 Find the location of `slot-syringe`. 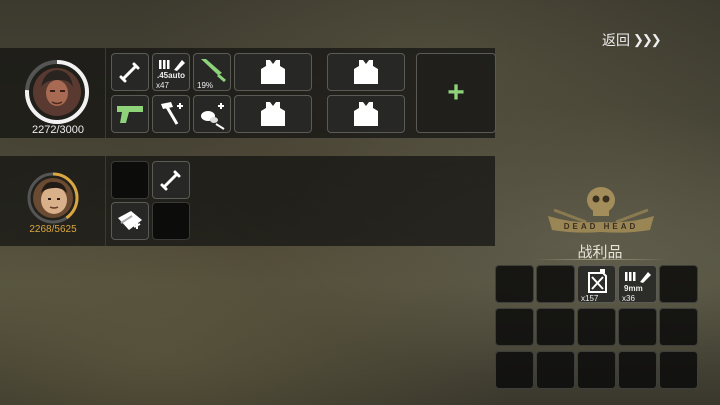

slot-syringe is located at coordinates (130, 72).